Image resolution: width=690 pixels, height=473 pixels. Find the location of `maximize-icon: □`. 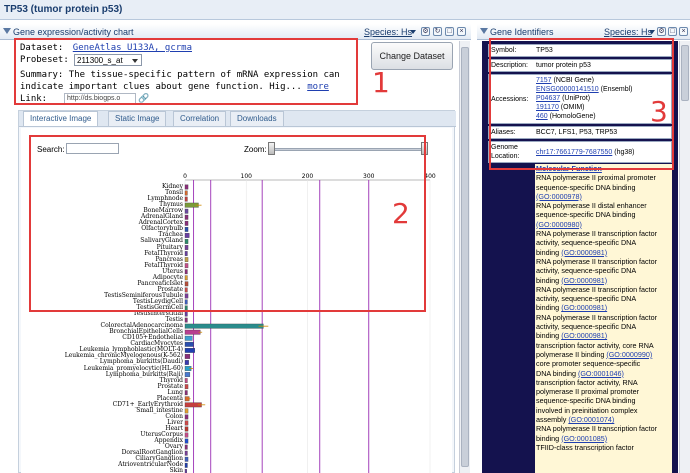

maximize-icon: □ is located at coordinates (672, 31).